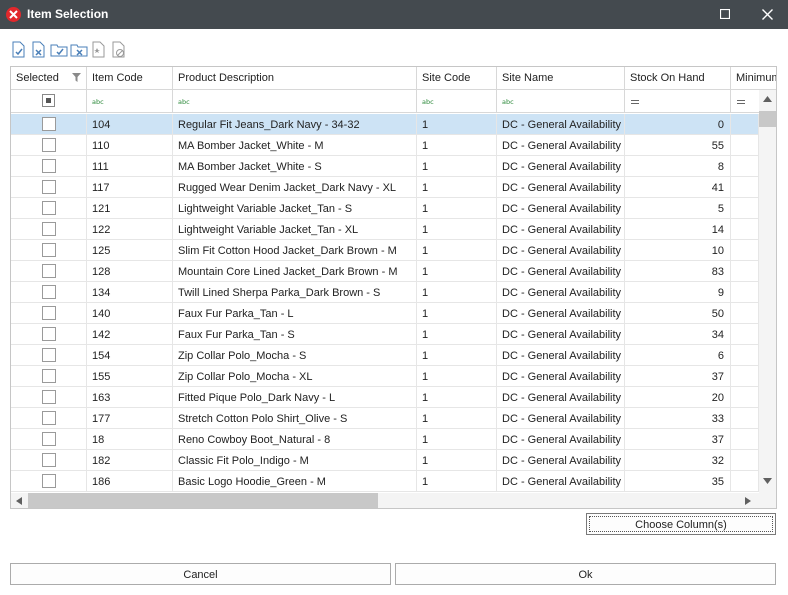 The height and width of the screenshot is (595, 788). I want to click on column-header-product-description: Product Description, so click(295, 78).